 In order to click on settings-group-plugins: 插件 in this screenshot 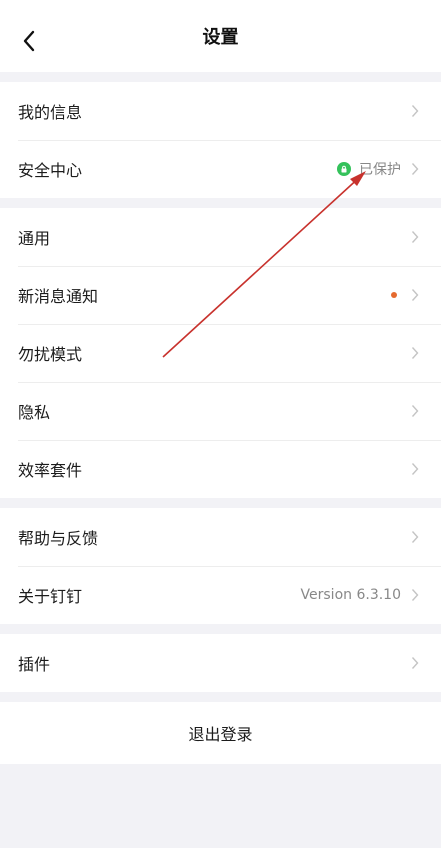, I will do `click(220, 663)`.